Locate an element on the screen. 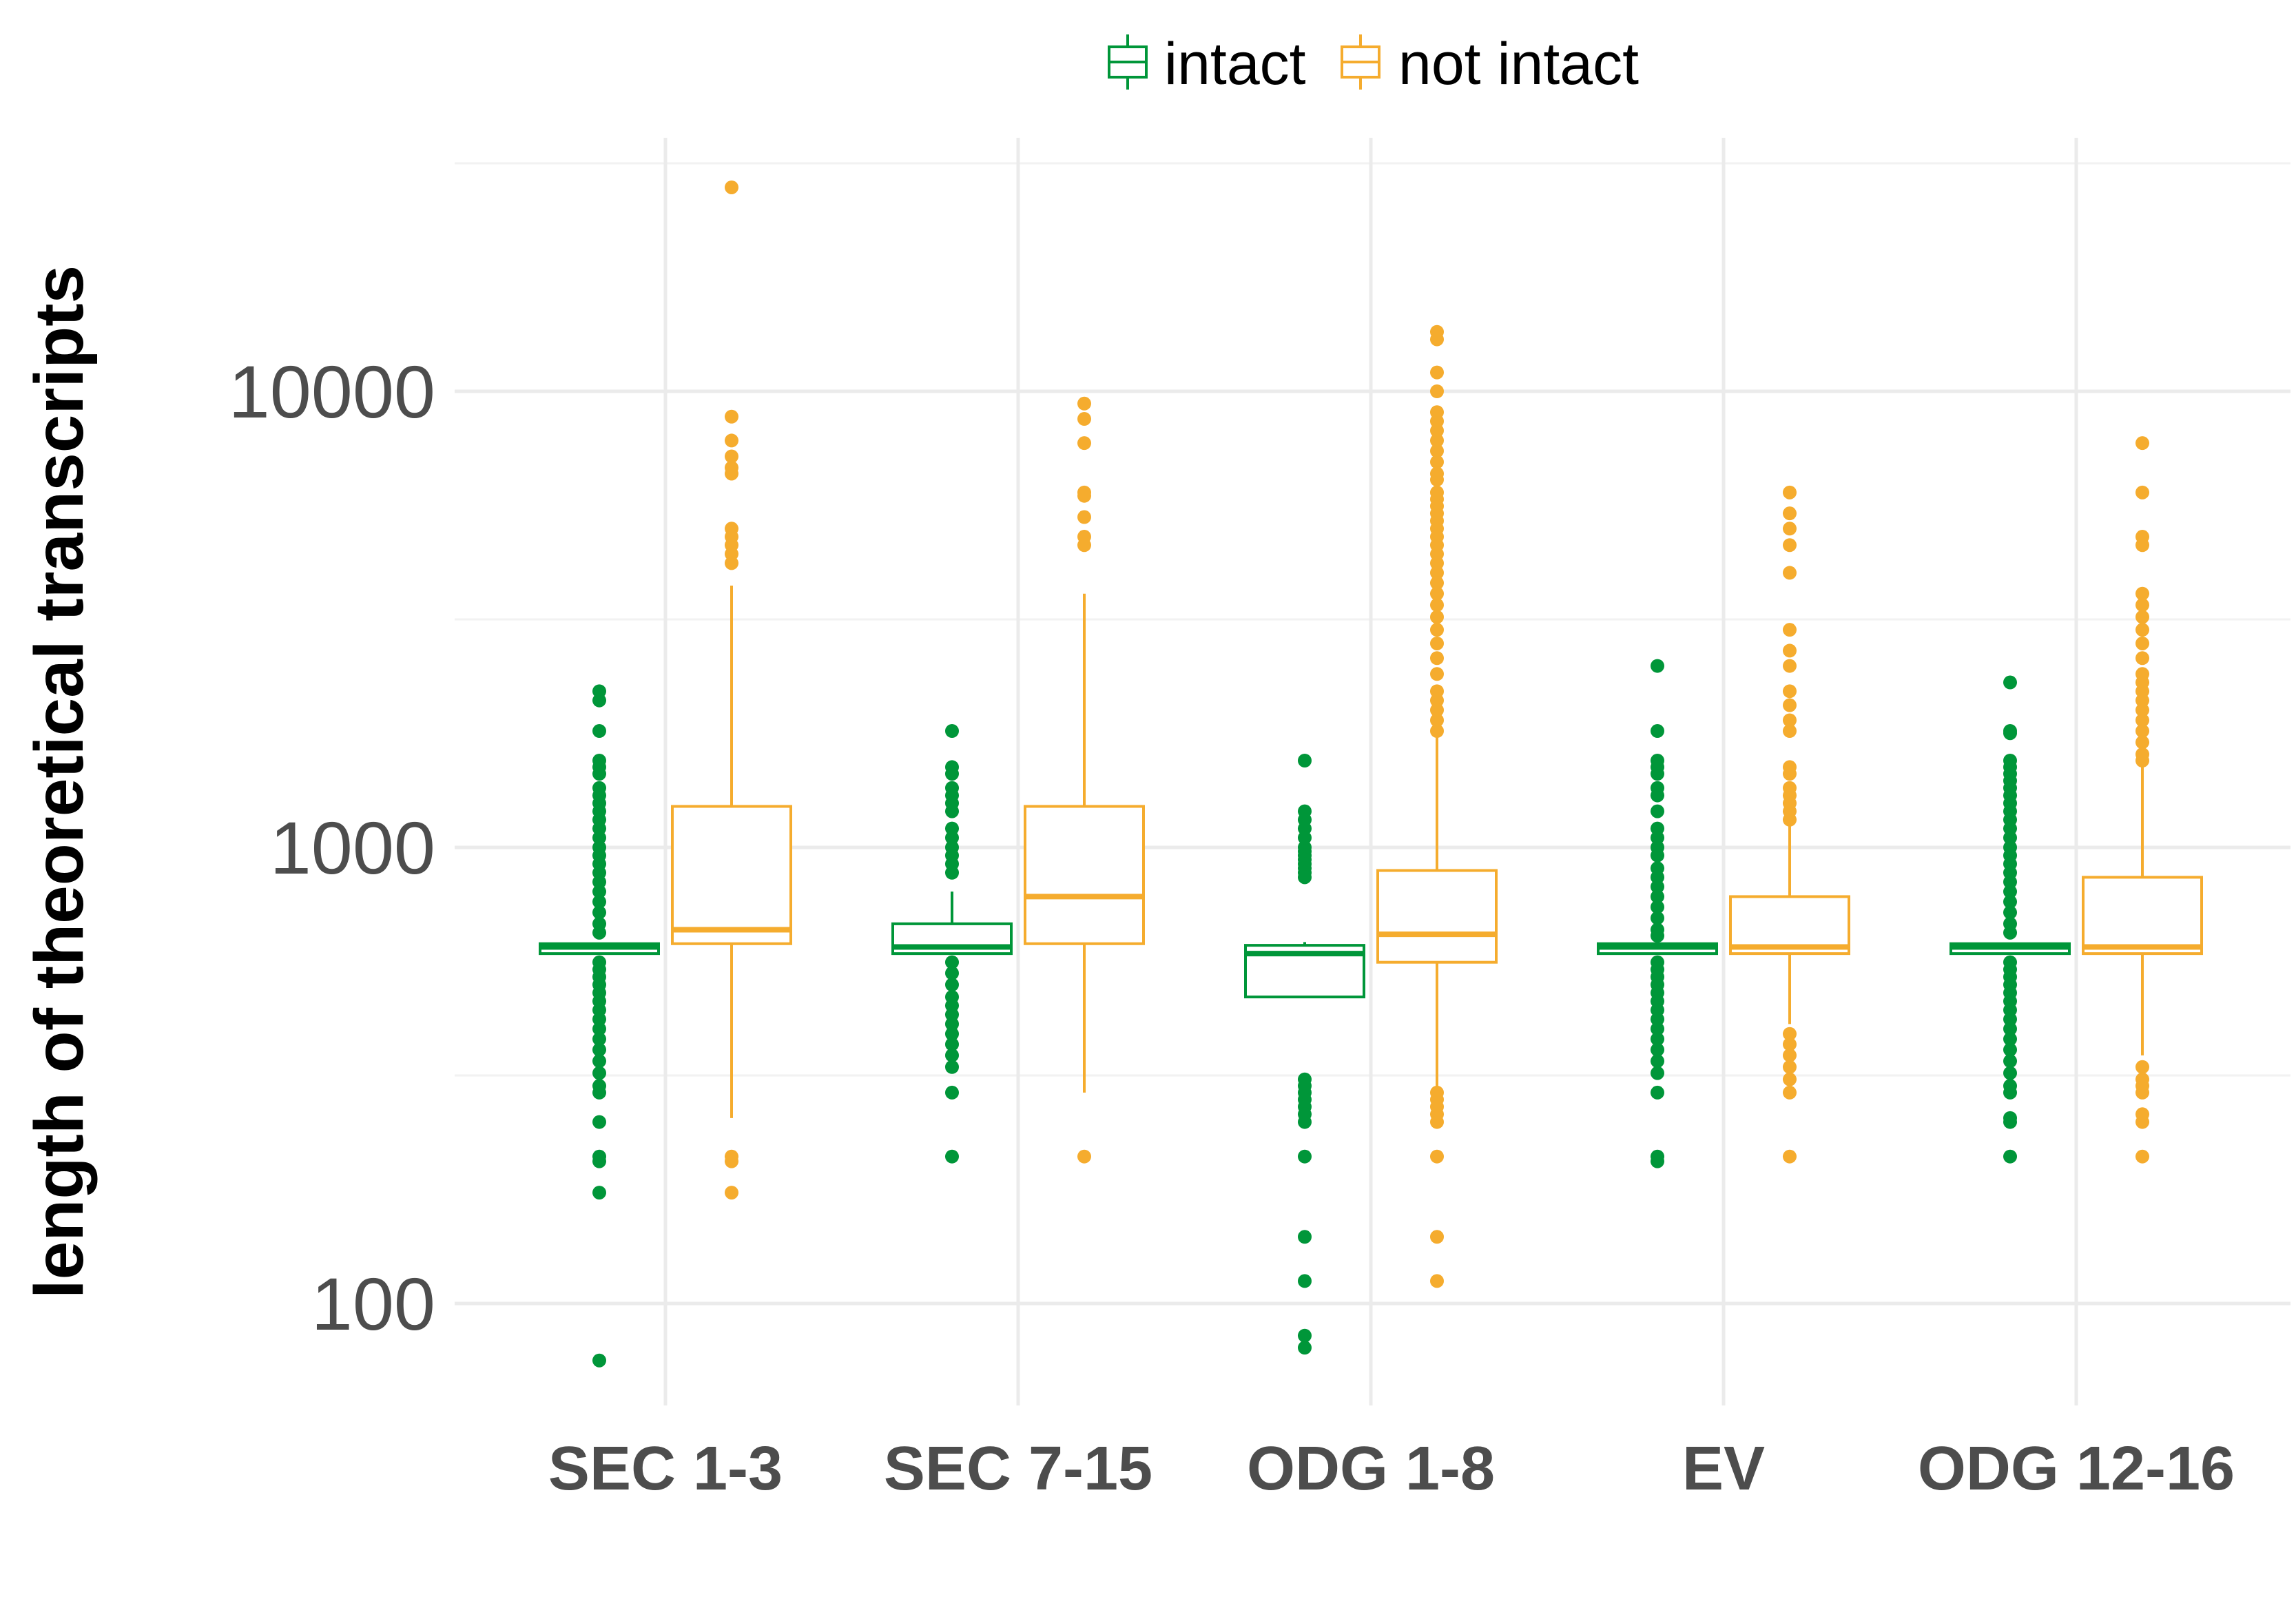 Image resolution: width=2296 pixels, height=1608 pixels. legend-key-box-icon is located at coordinates (1128, 62).